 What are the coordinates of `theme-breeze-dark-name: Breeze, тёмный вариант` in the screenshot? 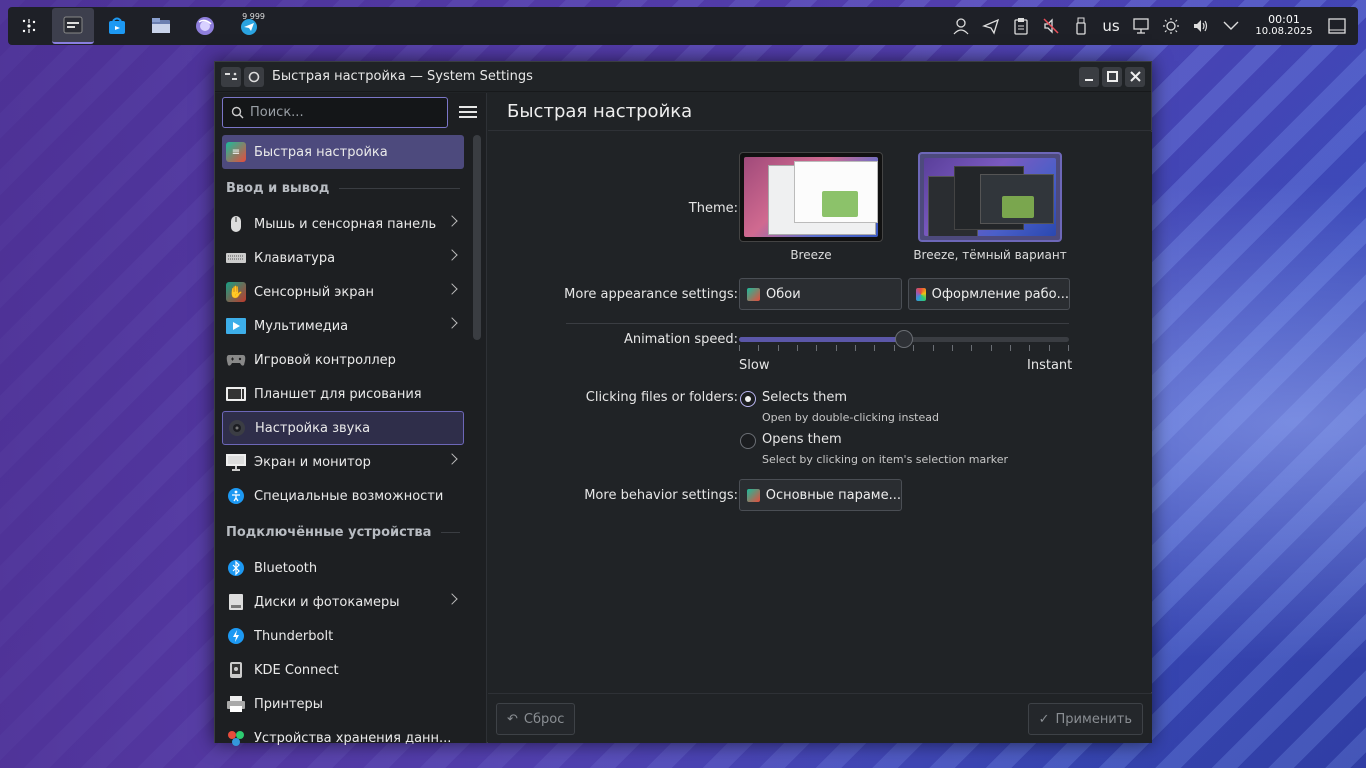 It's located at (990, 255).